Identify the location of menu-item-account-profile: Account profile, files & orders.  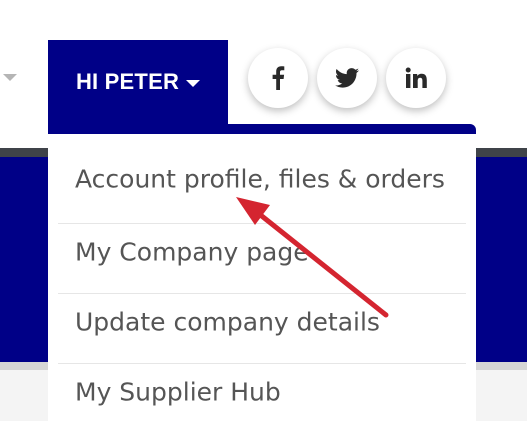
(262, 189).